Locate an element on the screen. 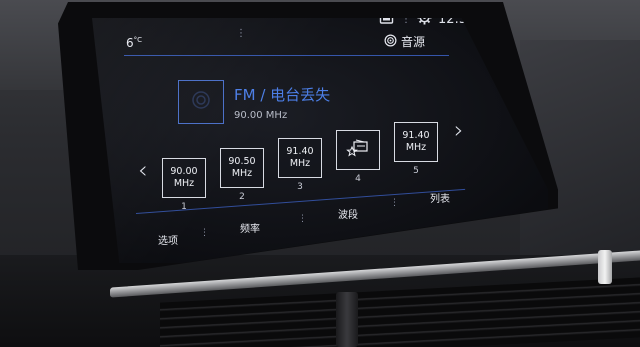 This screenshot has height=347, width=640. status-bar: ⋮ 12:39 is located at coordinates (427, 23).